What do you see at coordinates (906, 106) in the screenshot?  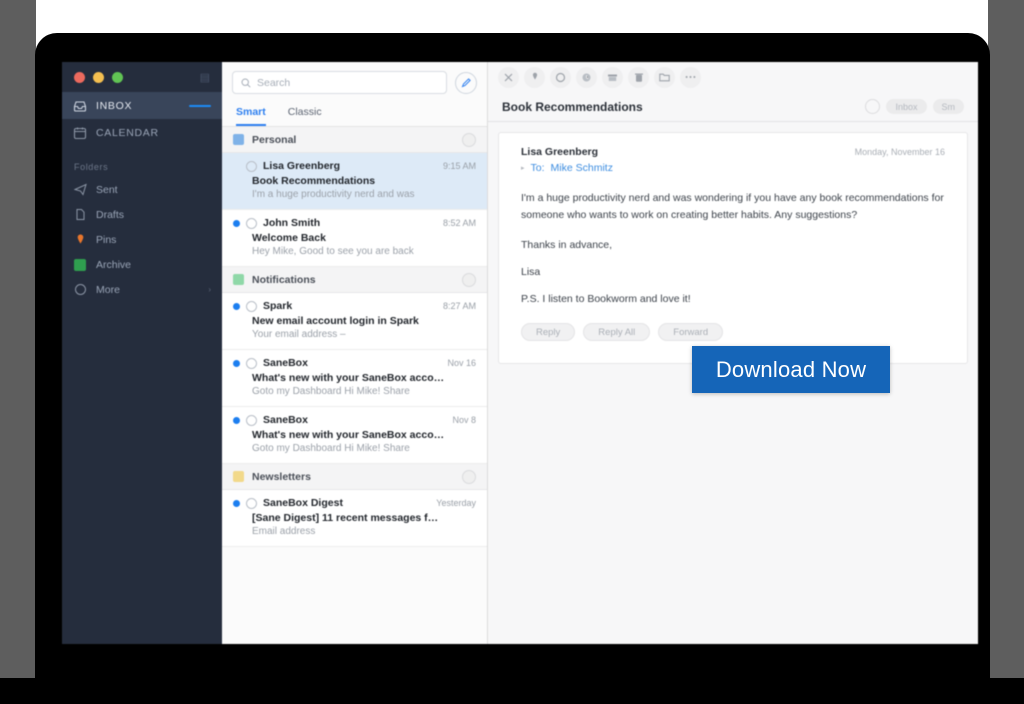 I see `mailbox-pill: Inbox` at bounding box center [906, 106].